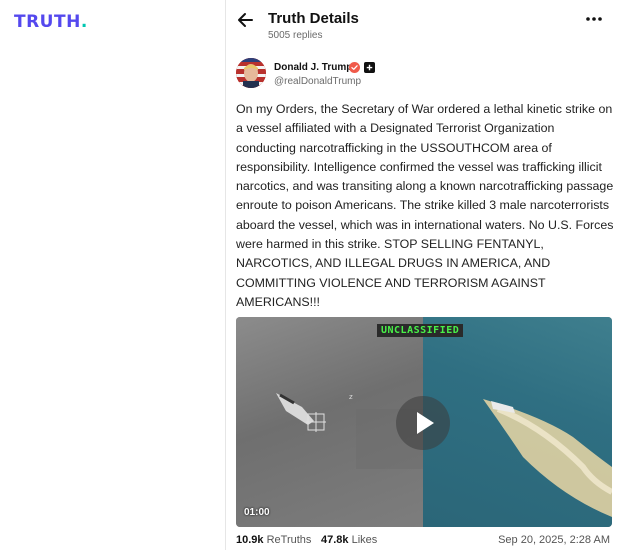 The width and height of the screenshot is (620, 550). What do you see at coordinates (341, 422) in the screenshot?
I see `video-frame-left: z` at bounding box center [341, 422].